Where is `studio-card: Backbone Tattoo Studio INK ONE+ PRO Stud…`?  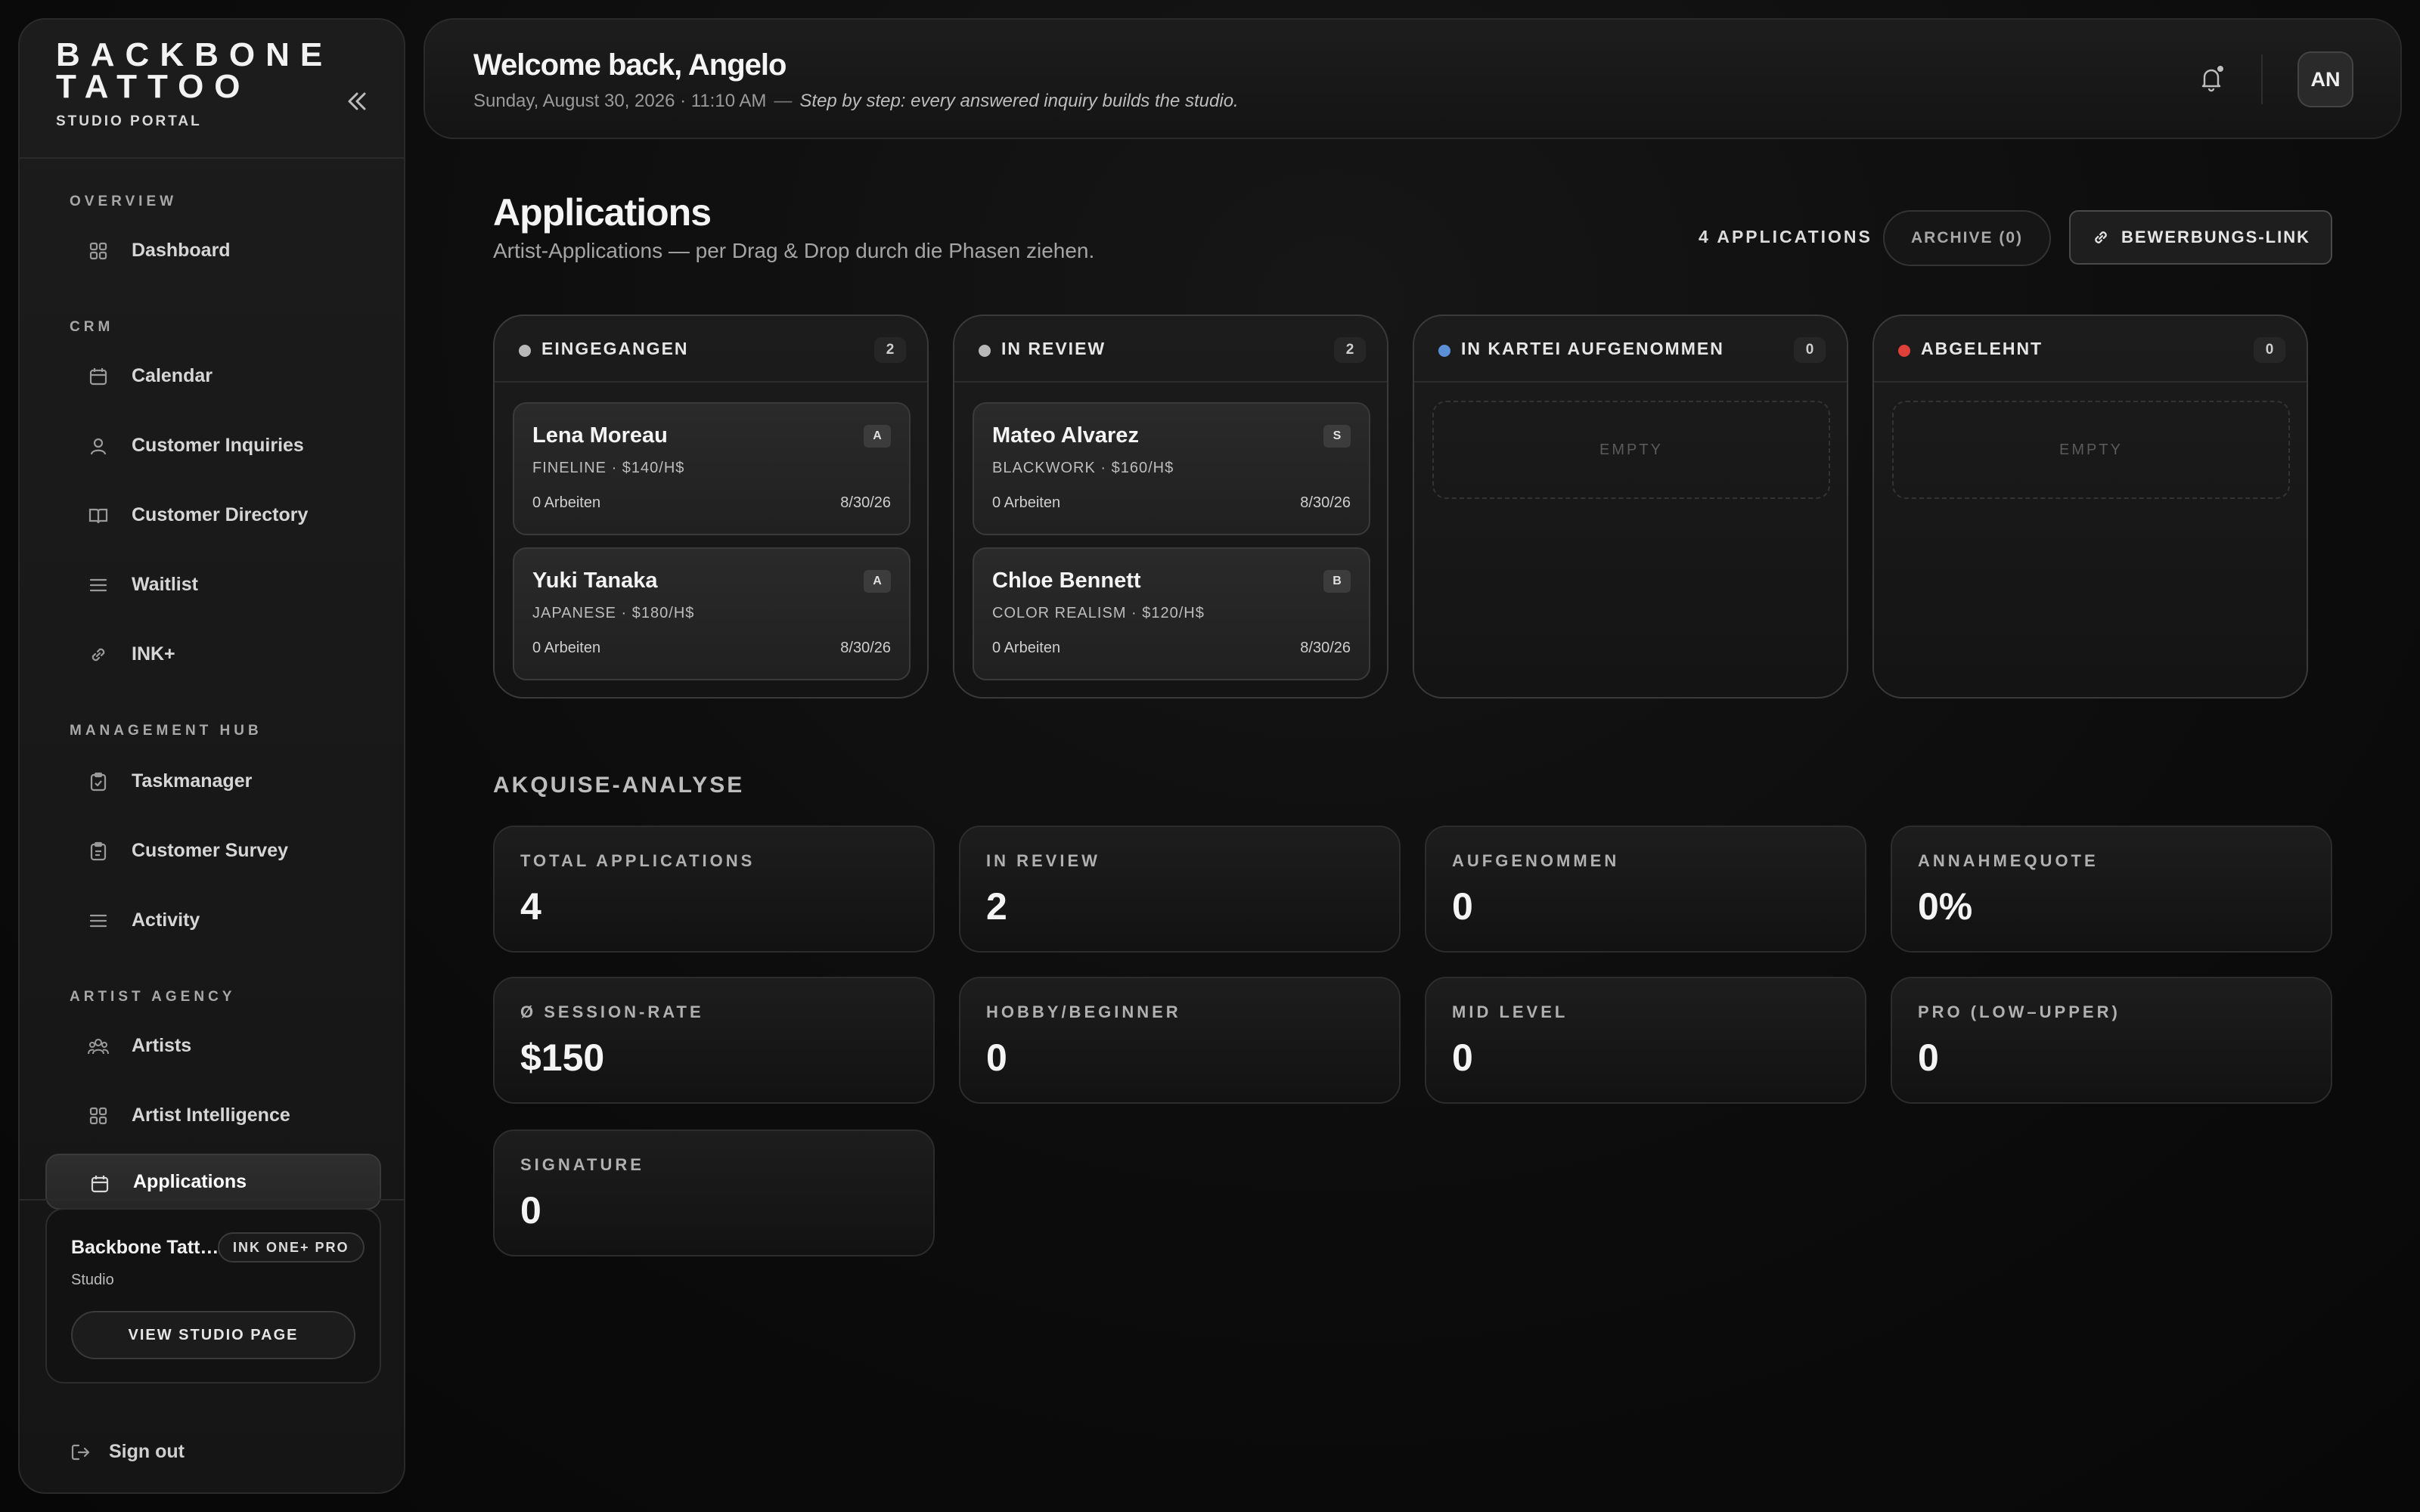
studio-card: Backbone Tattoo Studio INK ONE+ PRO Stud… is located at coordinates (213, 1295).